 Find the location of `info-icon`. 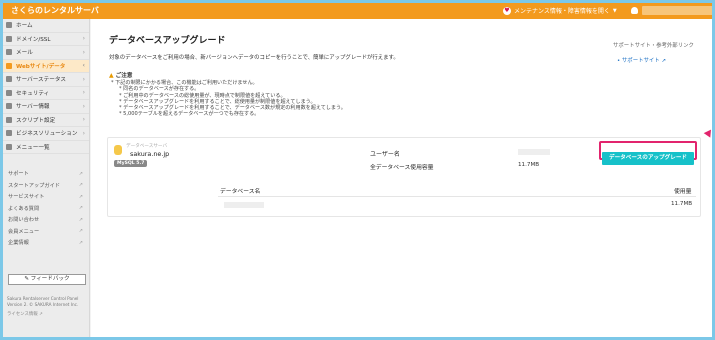

info-icon is located at coordinates (9, 106).